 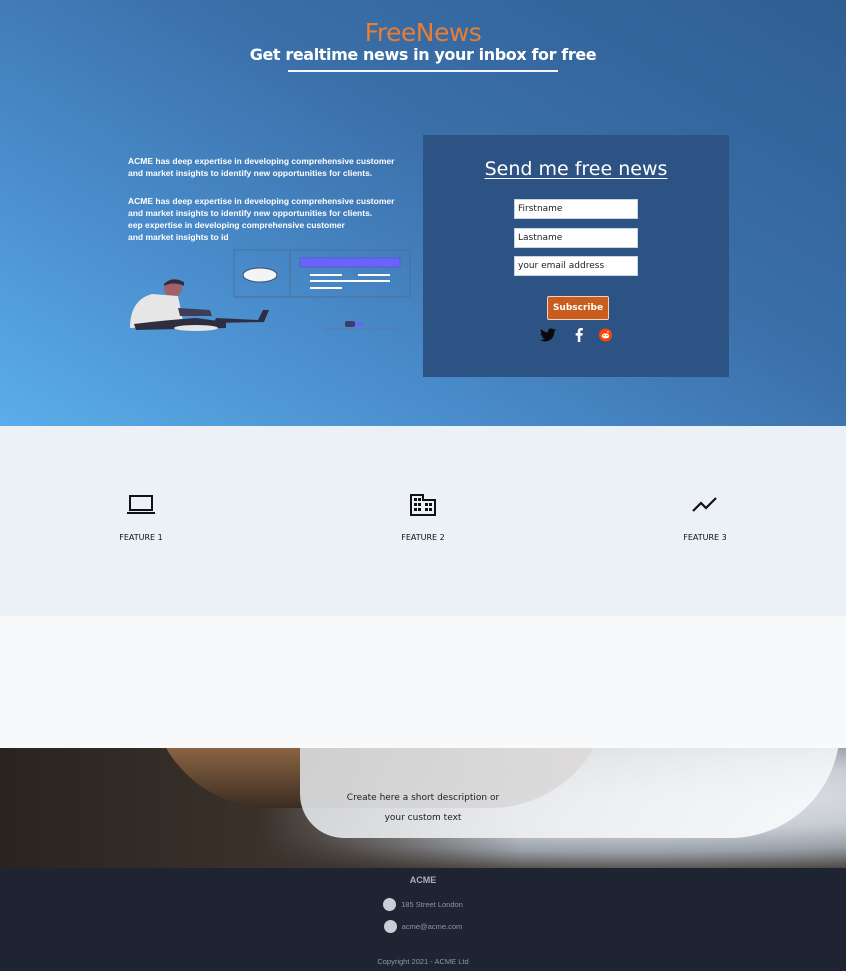 What do you see at coordinates (548, 335) in the screenshot?
I see `twitter-icon` at bounding box center [548, 335].